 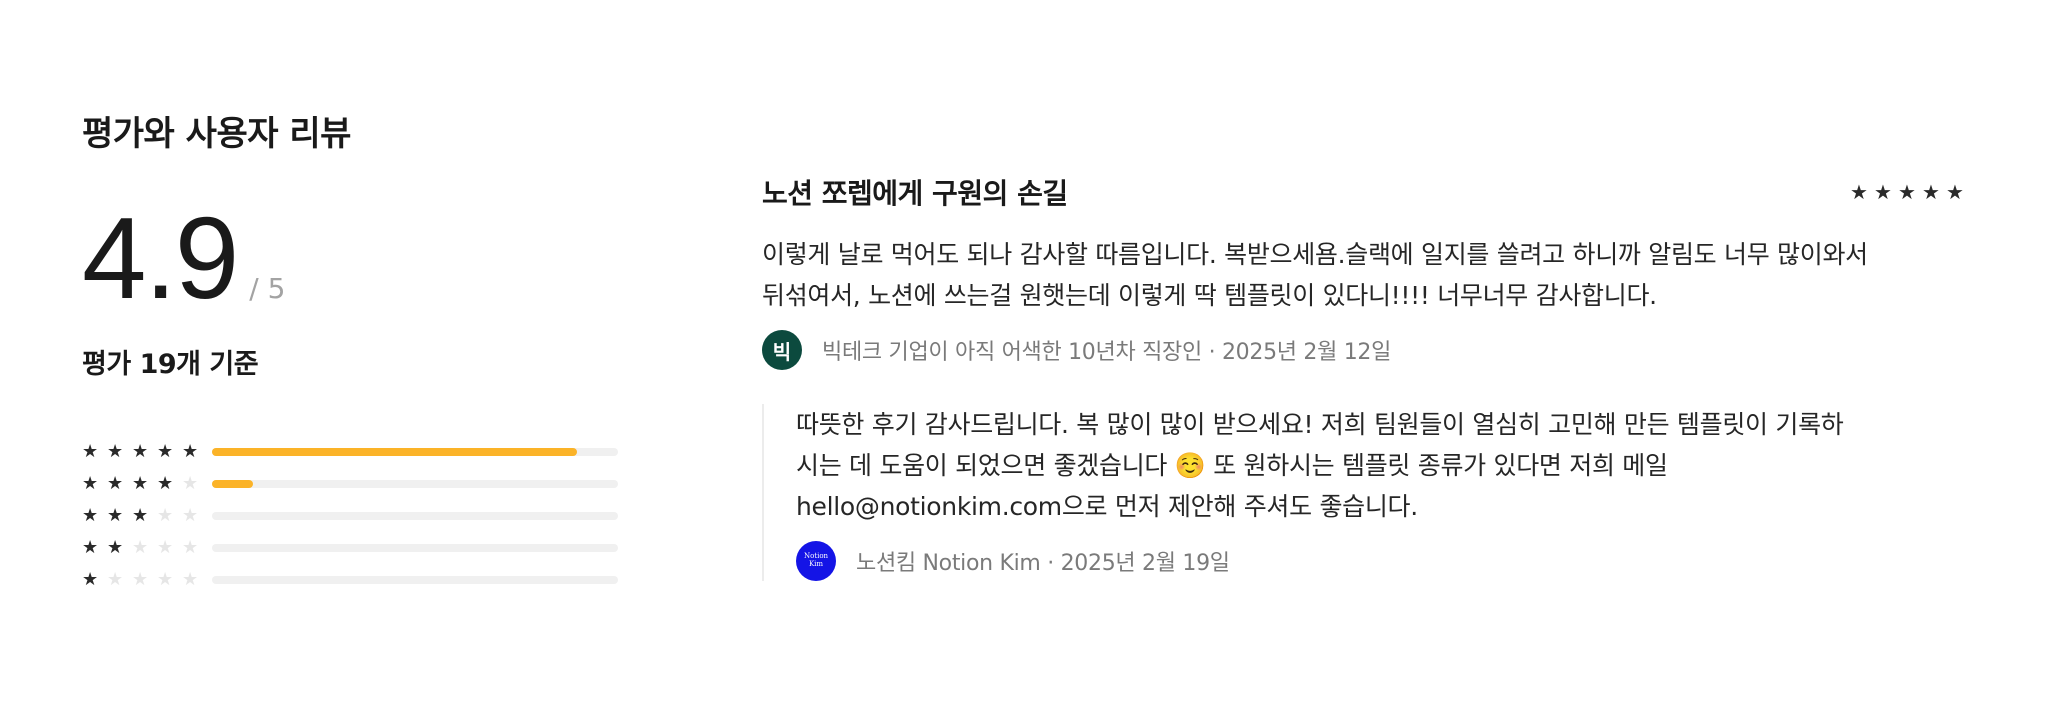 I want to click on star-rating-4: ★ ★ ★ ★ ★, so click(x=146, y=484).